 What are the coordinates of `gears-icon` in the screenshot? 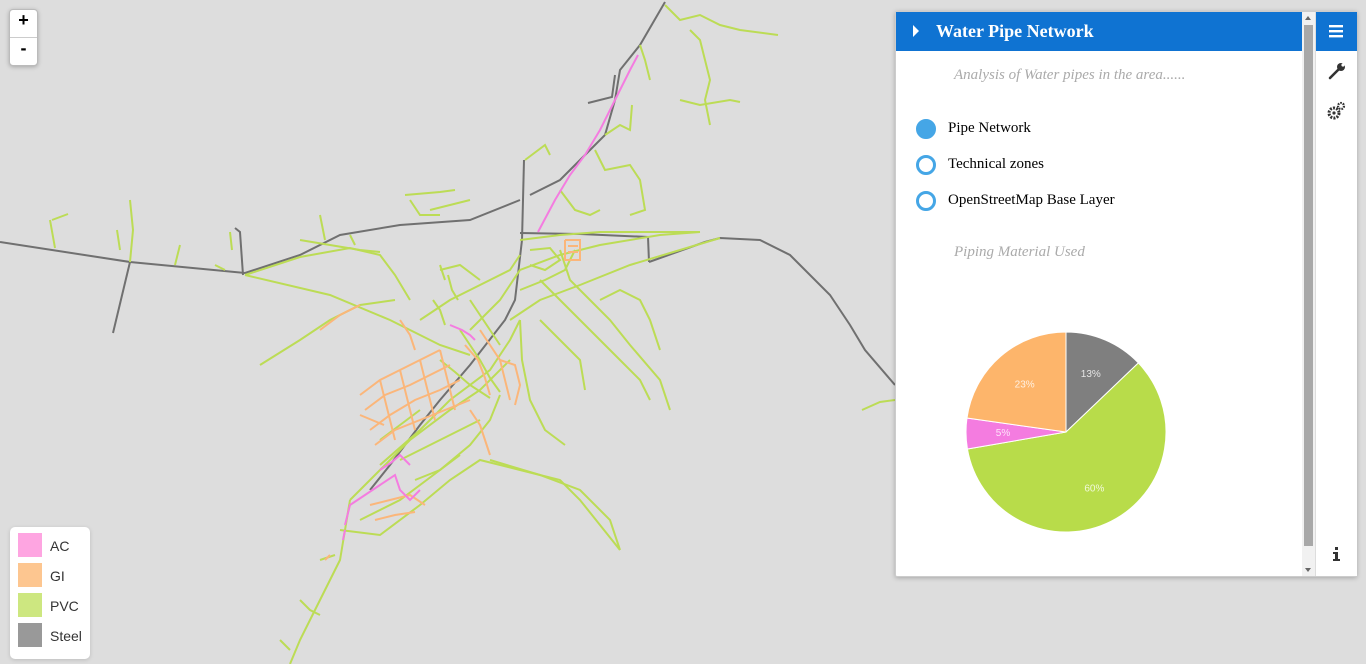 It's located at (1336, 110).